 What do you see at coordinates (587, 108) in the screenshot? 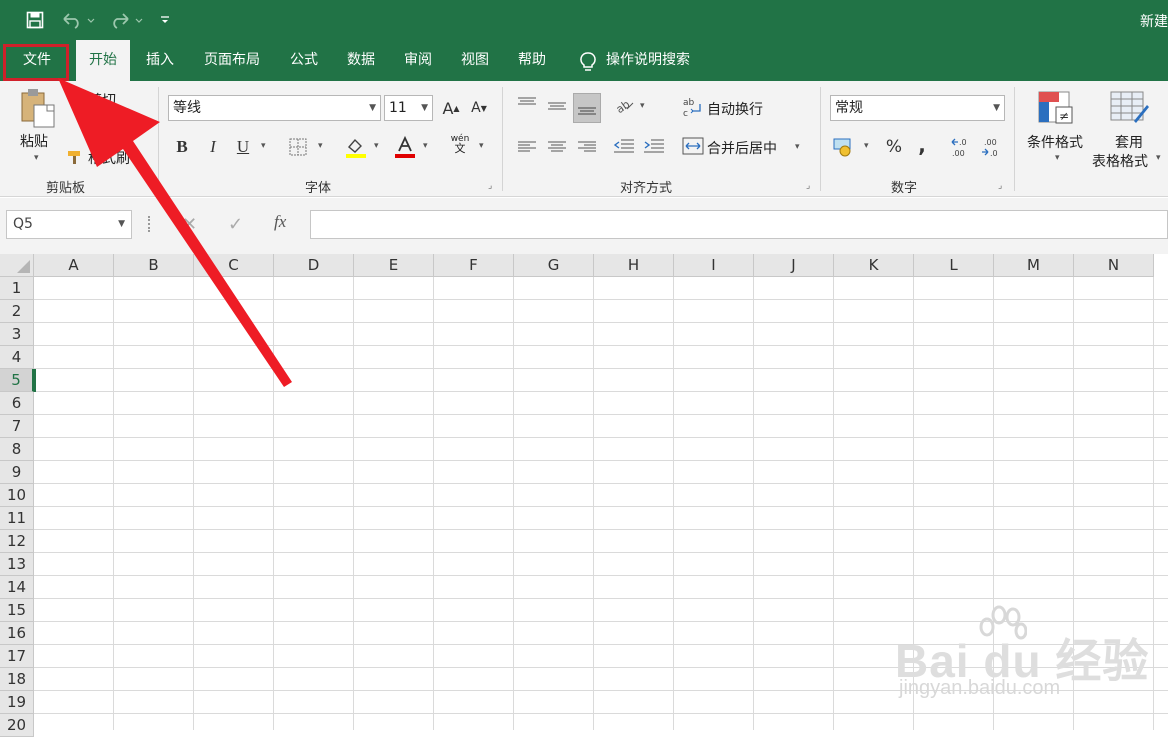
I see `align-bottom-button` at bounding box center [587, 108].